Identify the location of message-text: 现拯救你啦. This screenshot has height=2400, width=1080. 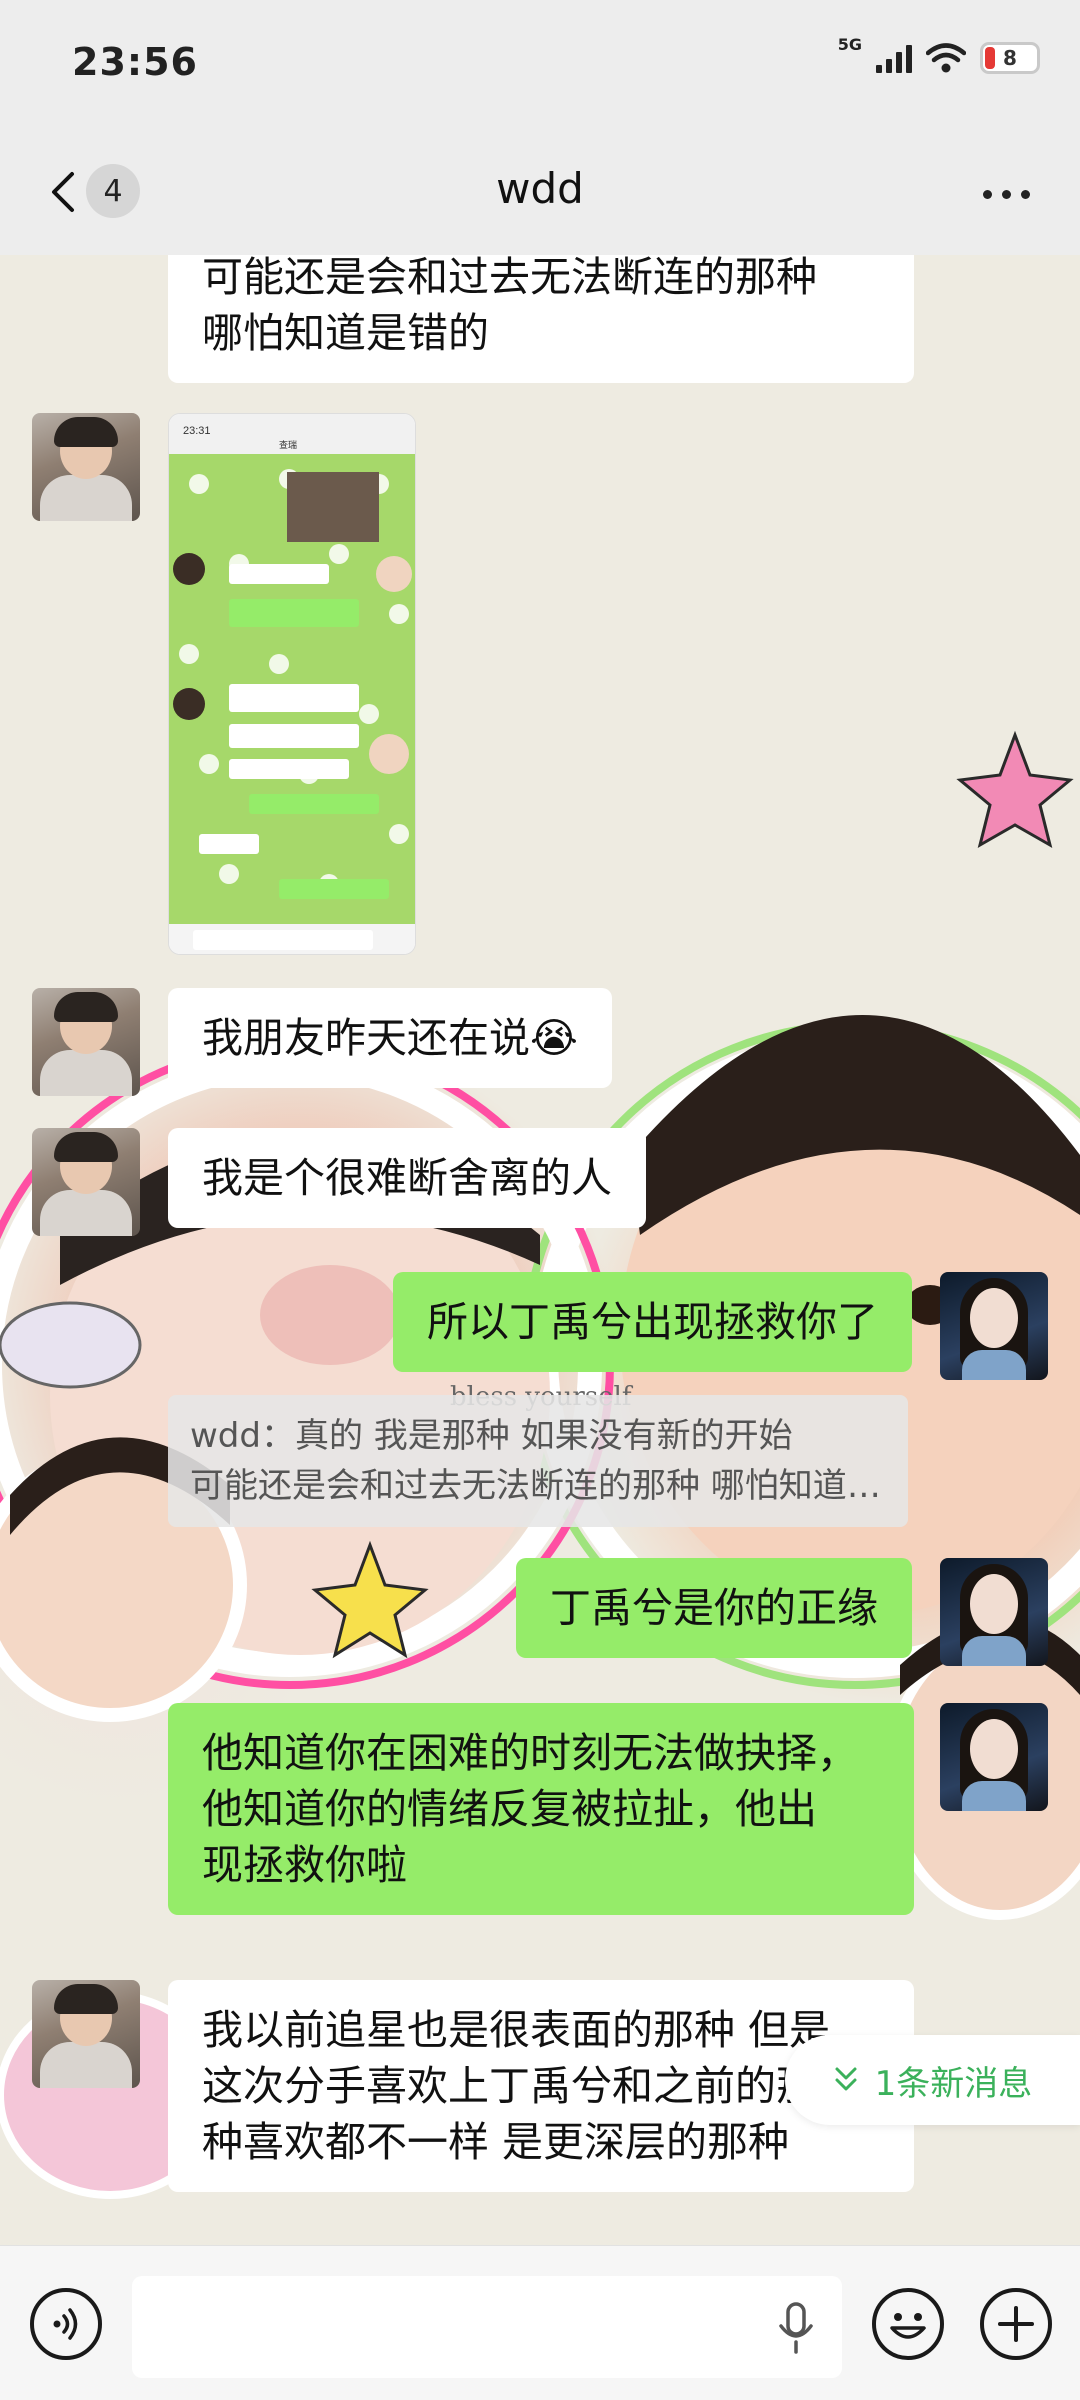
(304, 1865).